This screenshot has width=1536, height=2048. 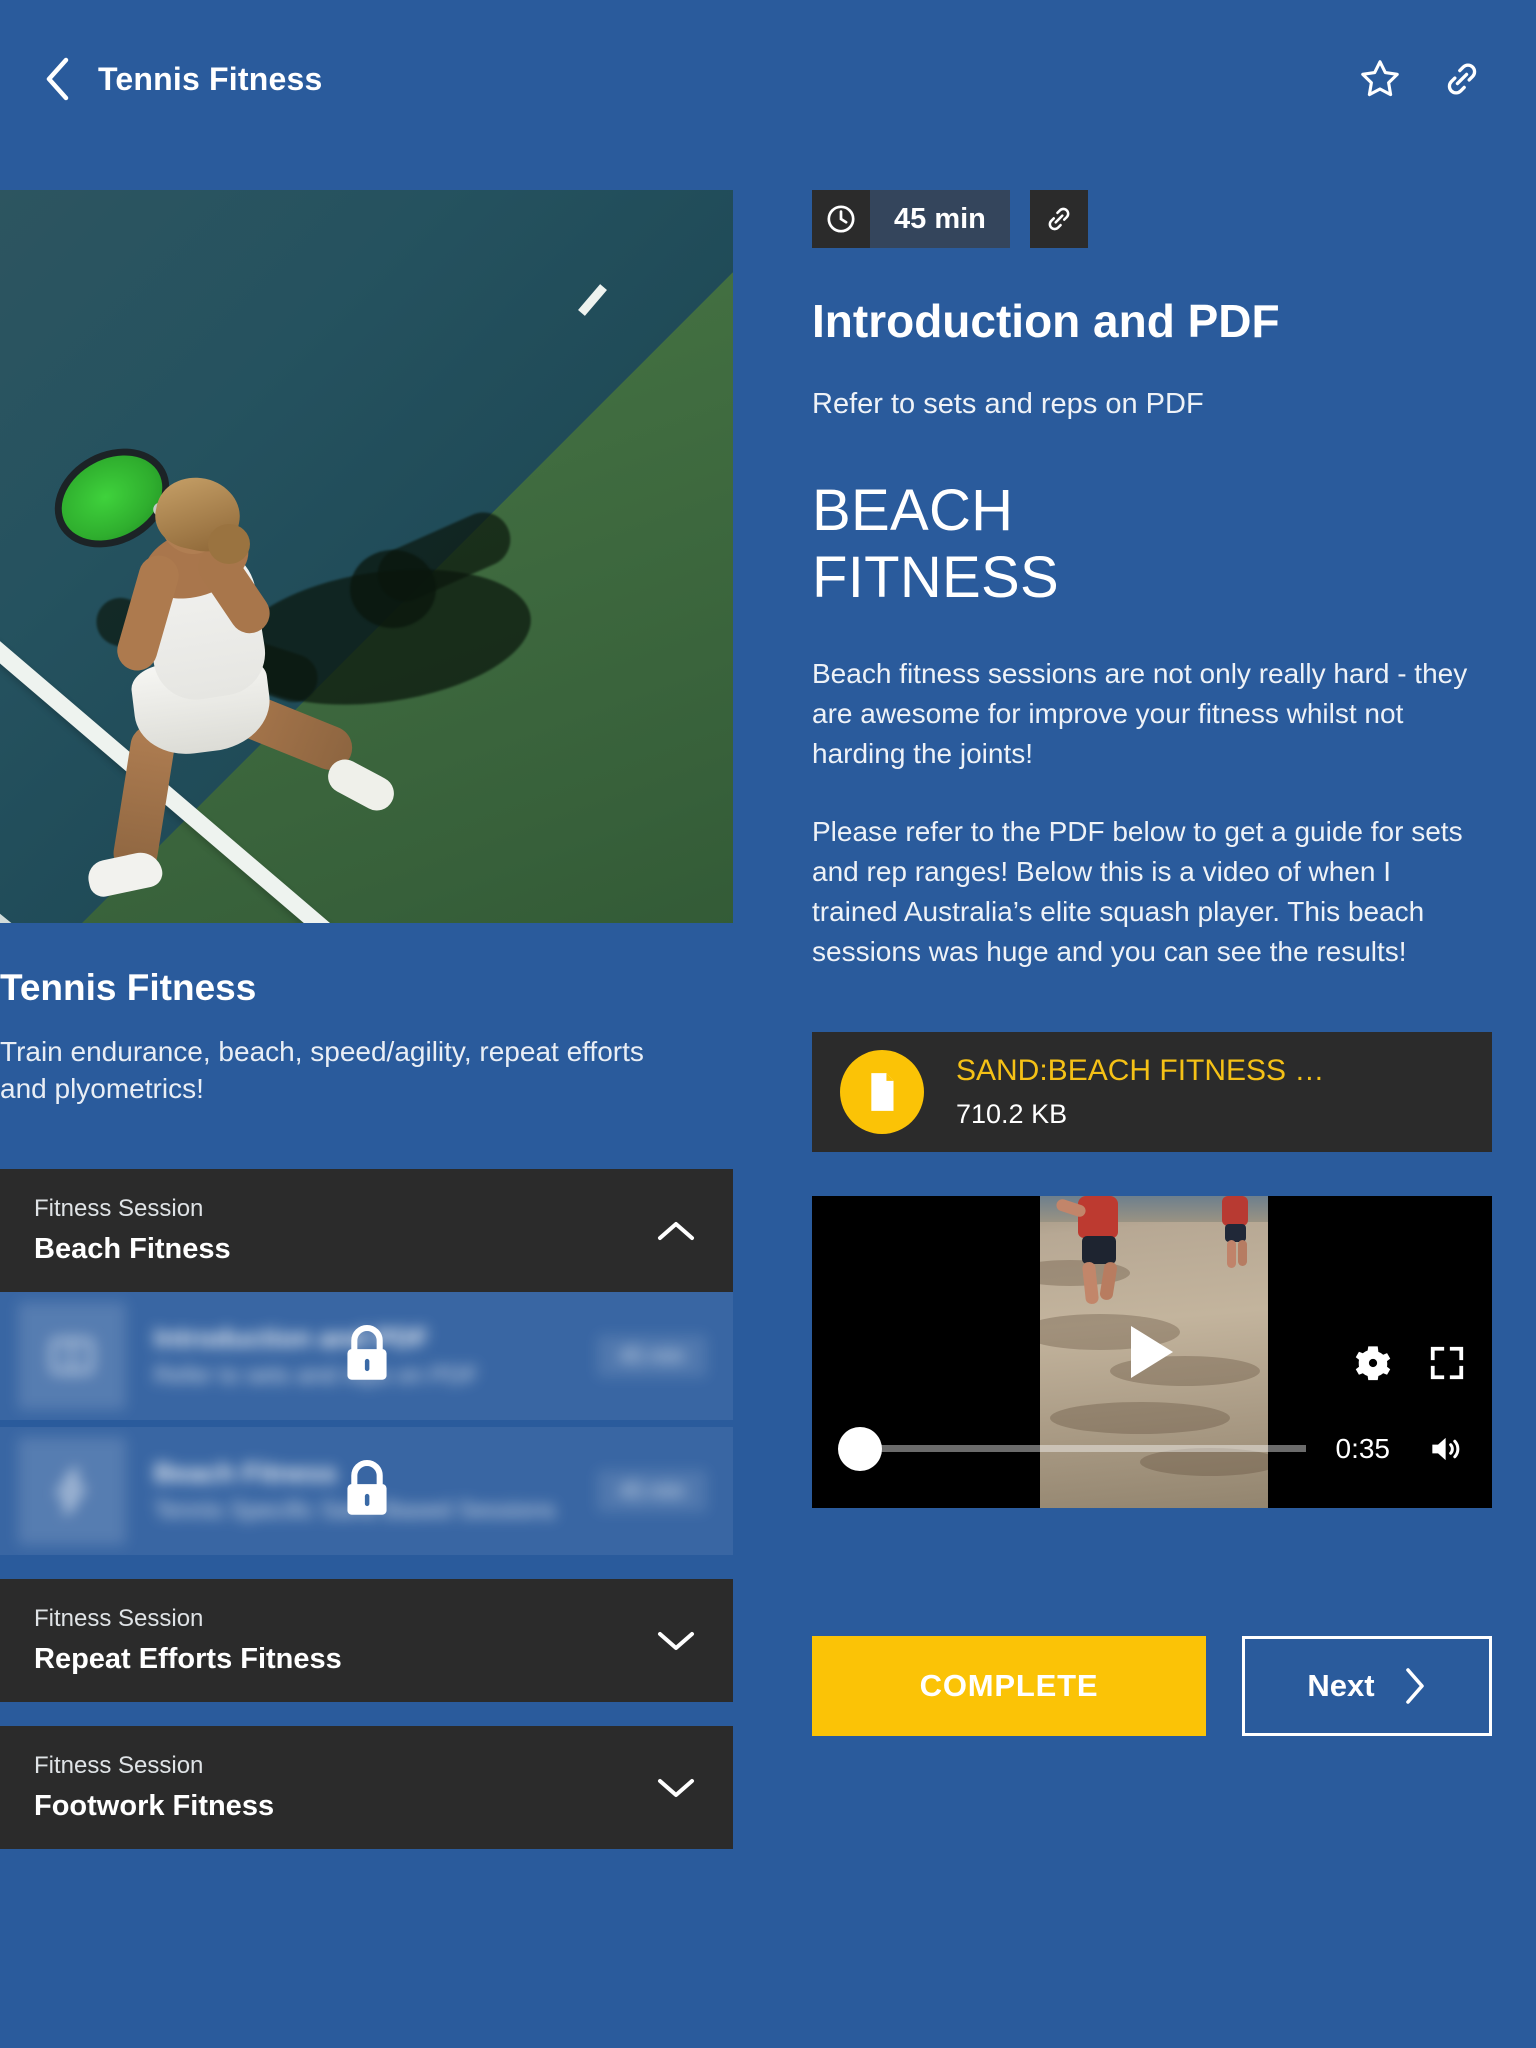 I want to click on video-runner-foreground, so click(x=1089, y=1250).